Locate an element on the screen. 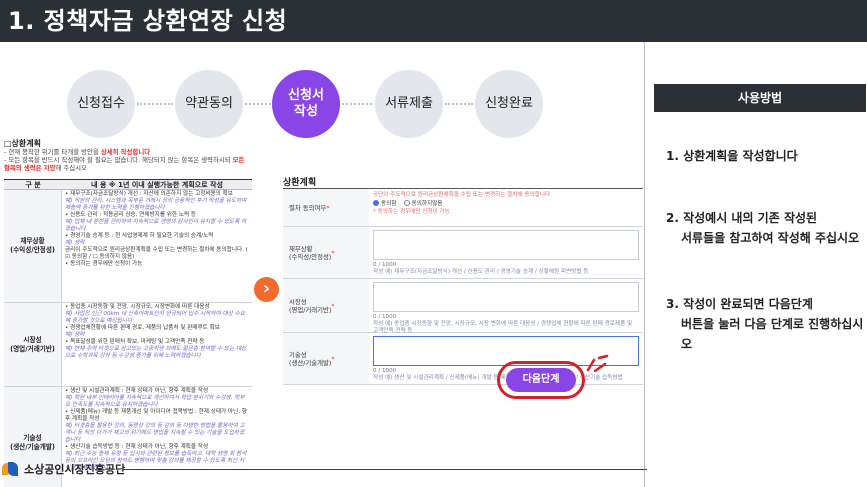 The image size is (867, 487). step-progress: 신청접수 약관동의 신청서 작성 서류제출 신청완료 is located at coordinates (305, 105).